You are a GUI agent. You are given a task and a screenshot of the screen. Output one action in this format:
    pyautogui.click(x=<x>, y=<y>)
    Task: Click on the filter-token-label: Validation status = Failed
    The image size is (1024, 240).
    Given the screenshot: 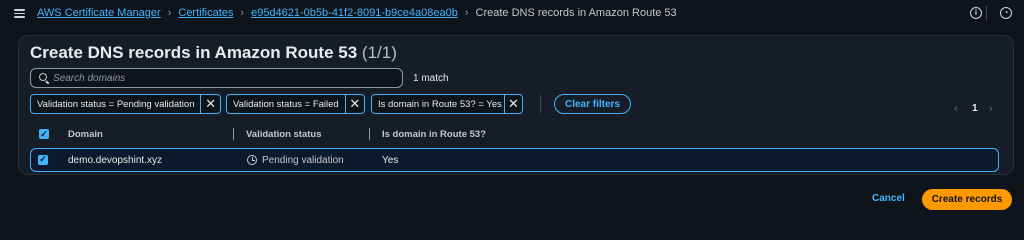 What is the action you would take?
    pyautogui.click(x=286, y=104)
    